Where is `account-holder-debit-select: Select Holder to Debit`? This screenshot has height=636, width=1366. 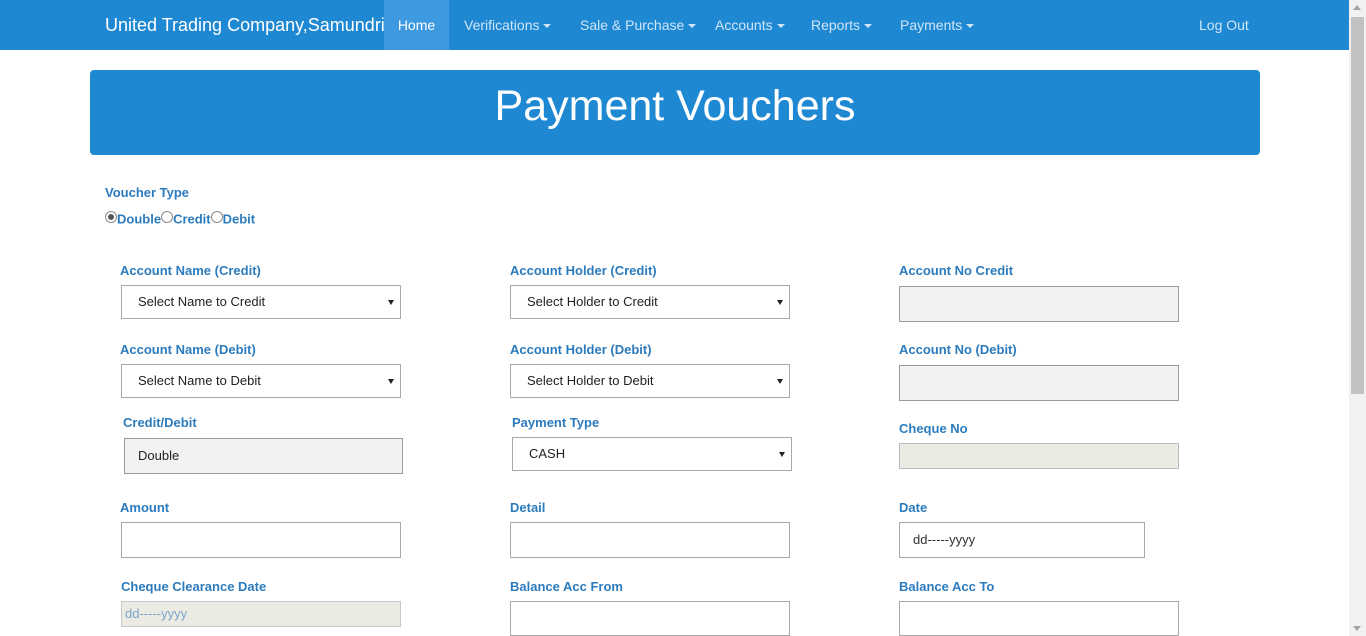 account-holder-debit-select: Select Holder to Debit is located at coordinates (650, 381).